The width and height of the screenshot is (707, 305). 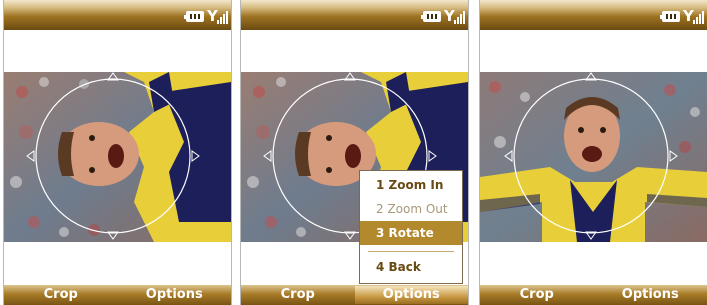 What do you see at coordinates (411, 251) in the screenshot?
I see `menu-separator` at bounding box center [411, 251].